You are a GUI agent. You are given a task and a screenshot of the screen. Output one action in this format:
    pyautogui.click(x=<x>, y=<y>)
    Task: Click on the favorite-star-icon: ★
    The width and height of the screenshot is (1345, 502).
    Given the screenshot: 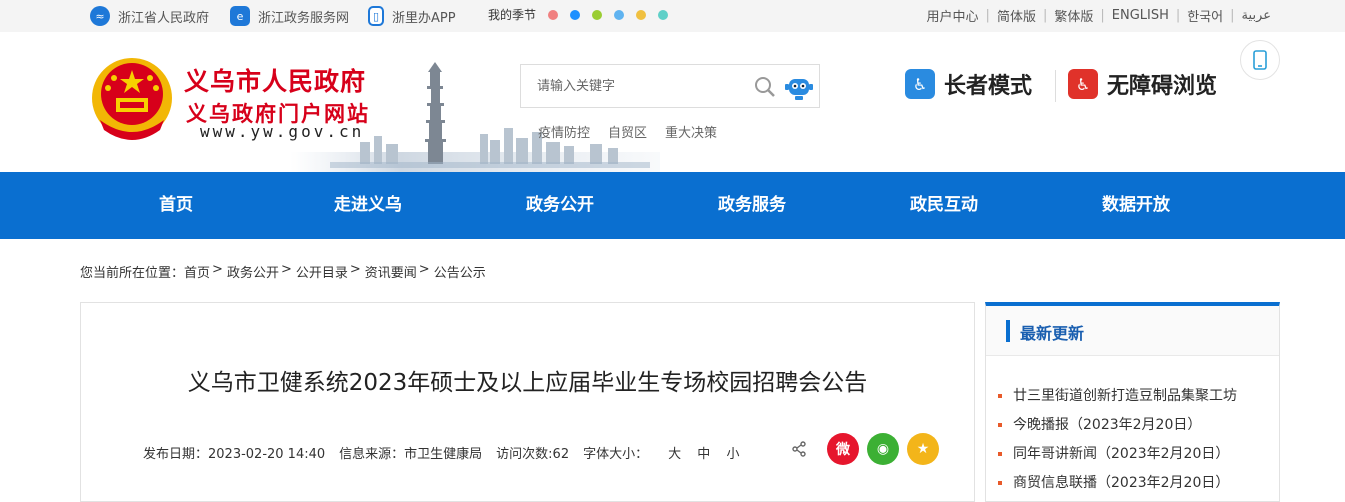 What is the action you would take?
    pyautogui.click(x=923, y=449)
    